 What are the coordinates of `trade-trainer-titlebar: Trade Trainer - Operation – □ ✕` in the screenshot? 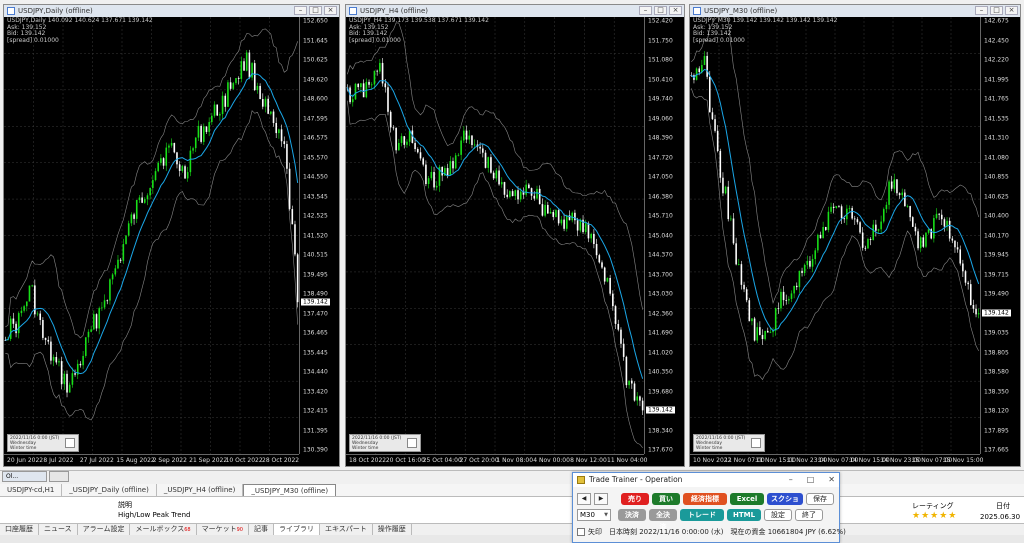 It's located at (706, 480).